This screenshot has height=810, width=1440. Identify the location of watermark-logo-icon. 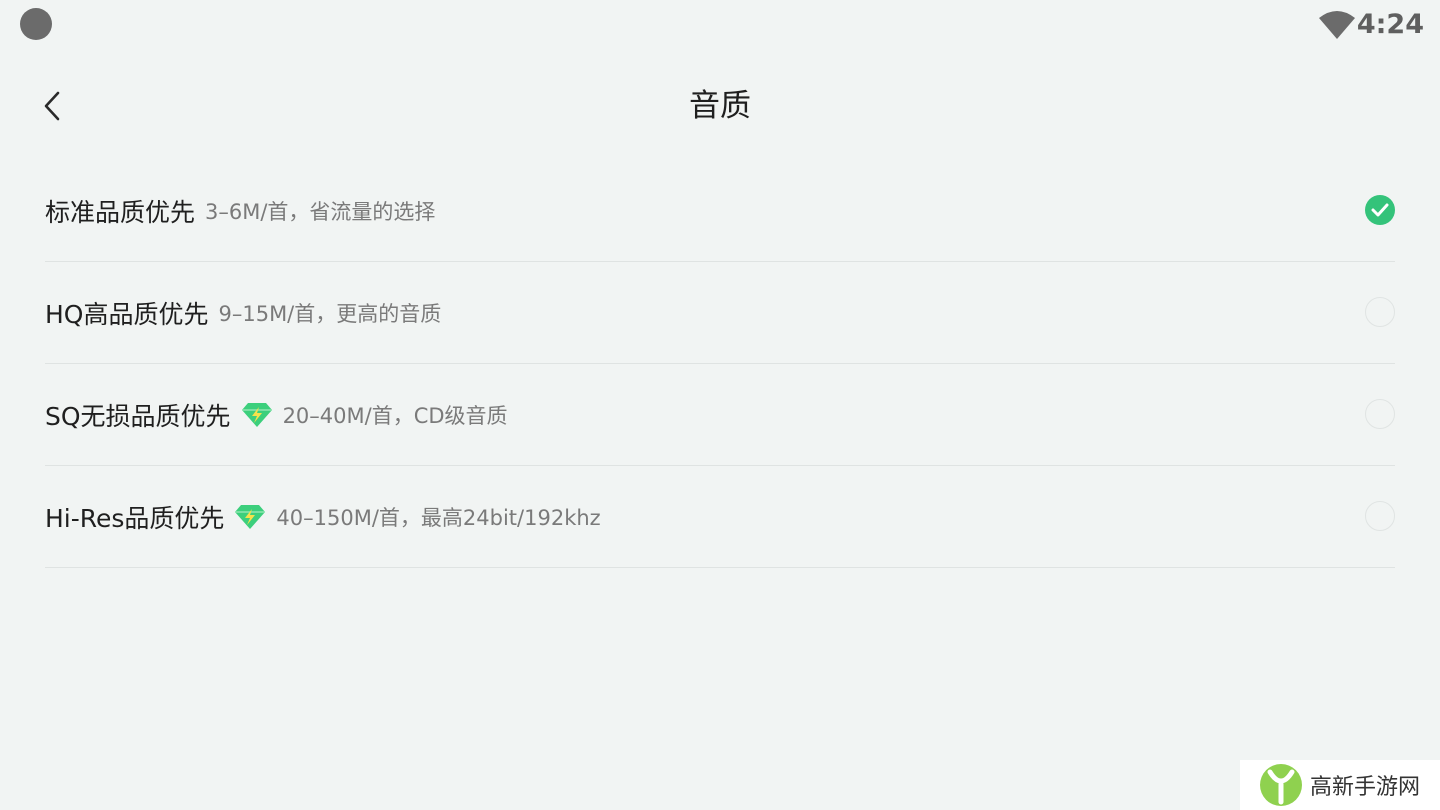
(1281, 785).